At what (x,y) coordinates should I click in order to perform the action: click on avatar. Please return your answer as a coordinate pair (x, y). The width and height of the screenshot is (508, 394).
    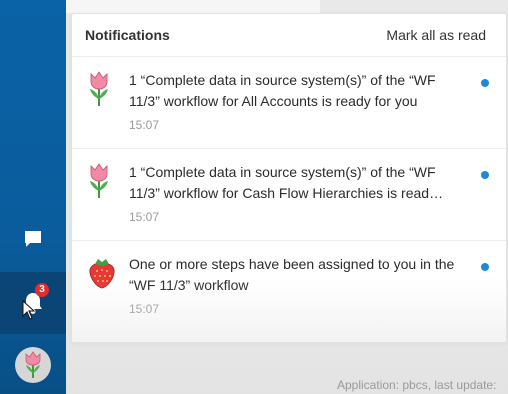
    Looking at the image, I should click on (33, 365).